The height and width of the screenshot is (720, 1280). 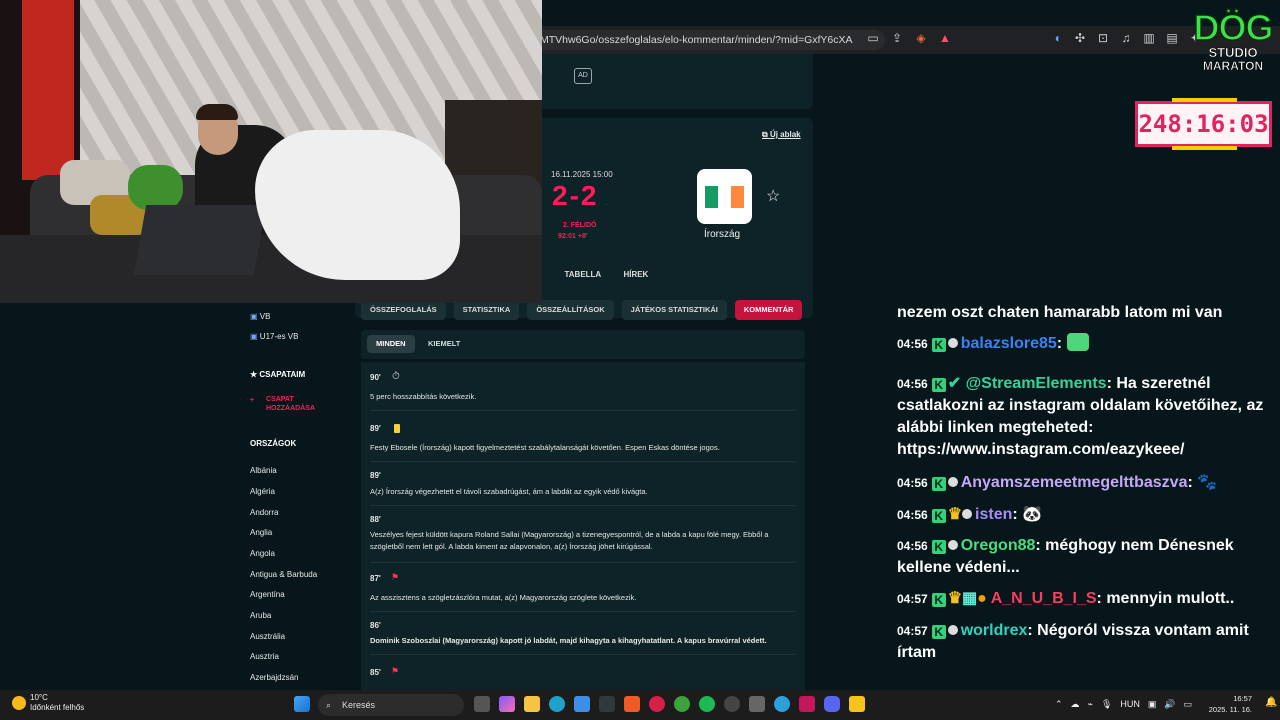 I want to click on sidebar-icon: ▥, so click(x=1149, y=38).